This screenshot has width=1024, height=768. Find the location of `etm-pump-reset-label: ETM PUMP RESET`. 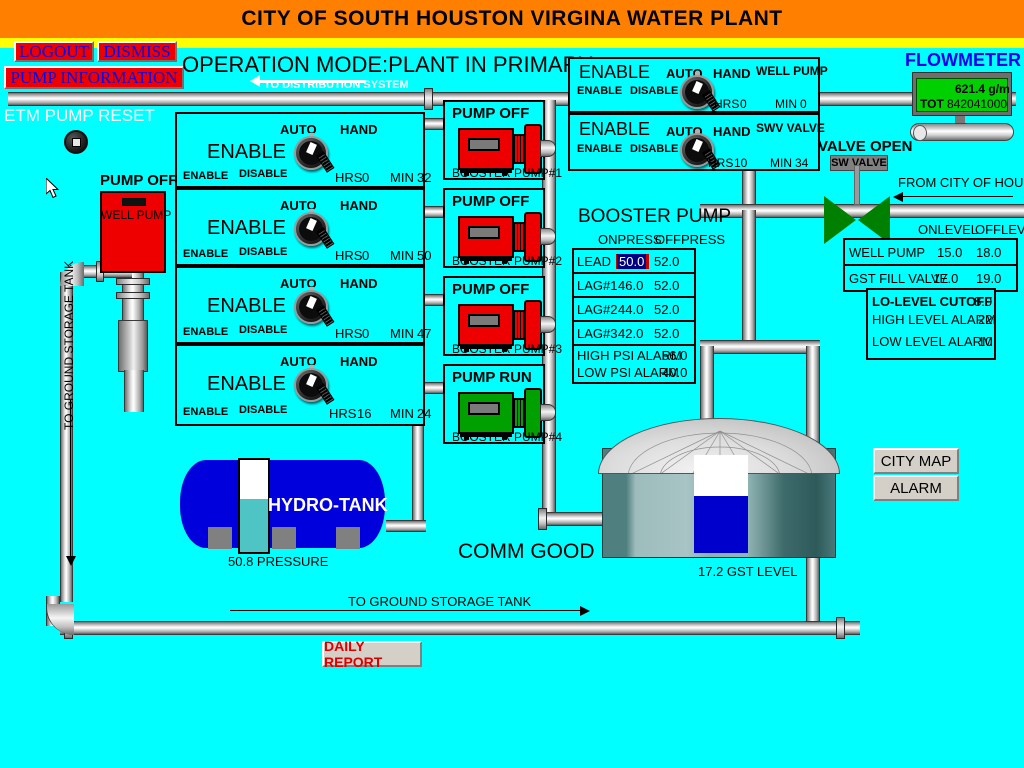

etm-pump-reset-label: ETM PUMP RESET is located at coordinates (79, 115).